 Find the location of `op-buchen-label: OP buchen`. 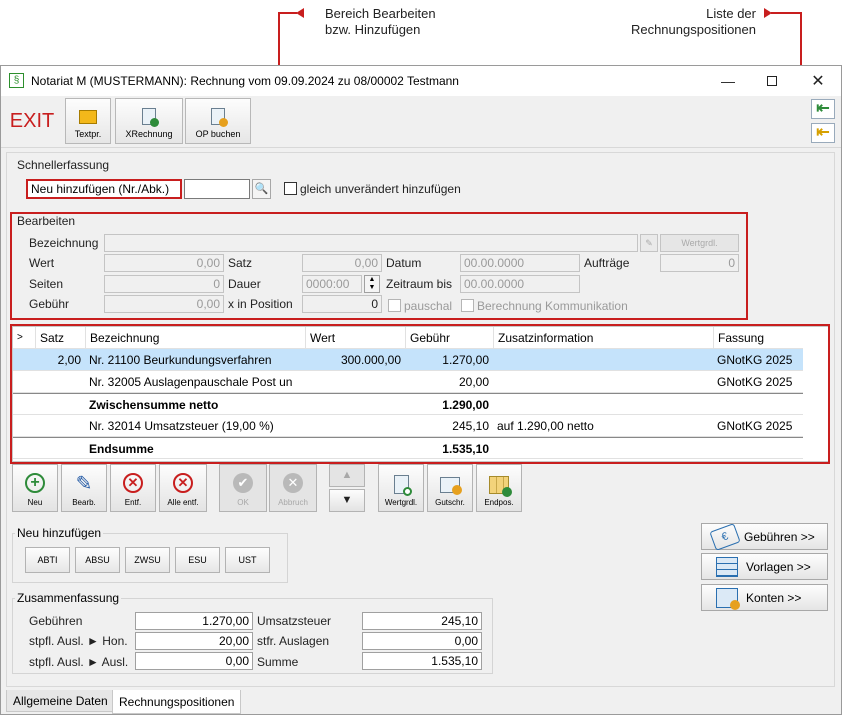

op-buchen-label: OP buchen is located at coordinates (218, 134).